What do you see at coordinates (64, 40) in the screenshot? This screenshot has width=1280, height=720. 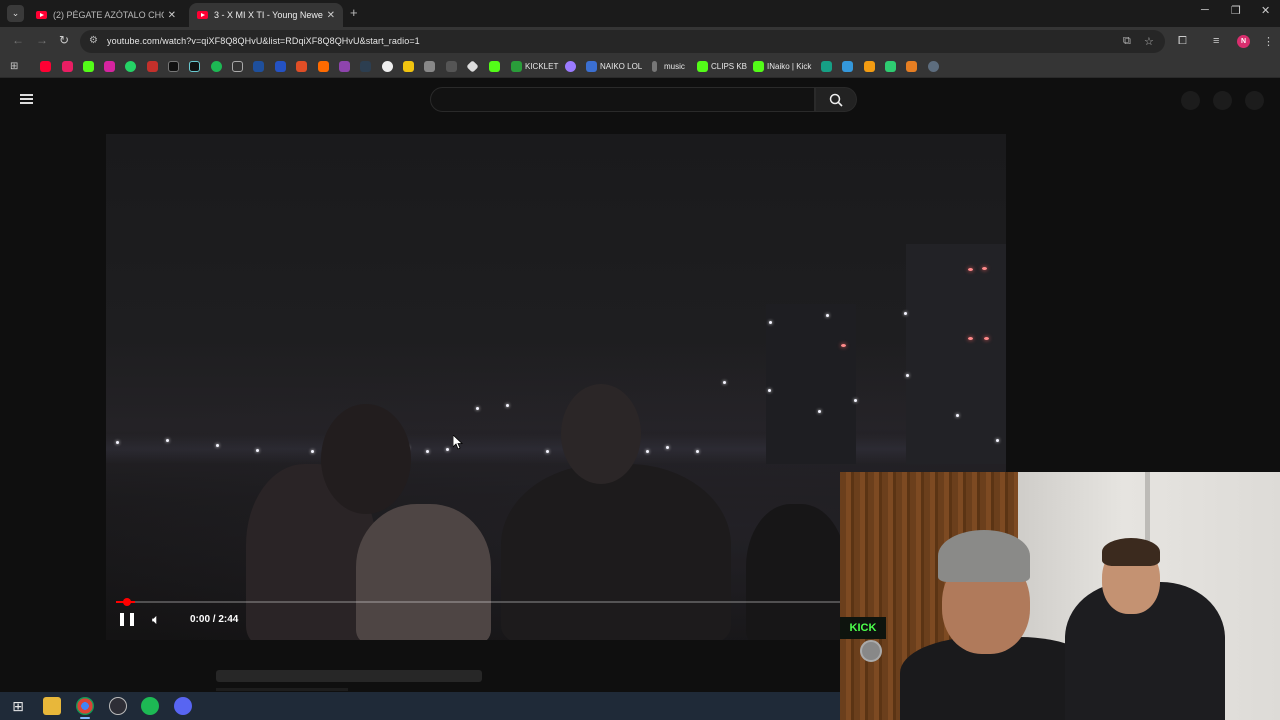 I see `reload-icon: ↻` at bounding box center [64, 40].